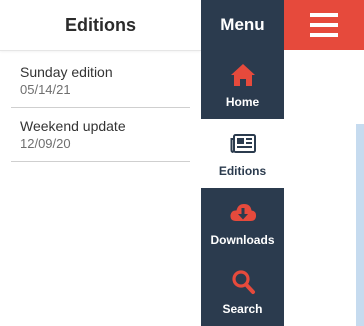 This screenshot has width=364, height=326. Describe the element at coordinates (243, 143) in the screenshot. I see `newspaper-icon` at that location.